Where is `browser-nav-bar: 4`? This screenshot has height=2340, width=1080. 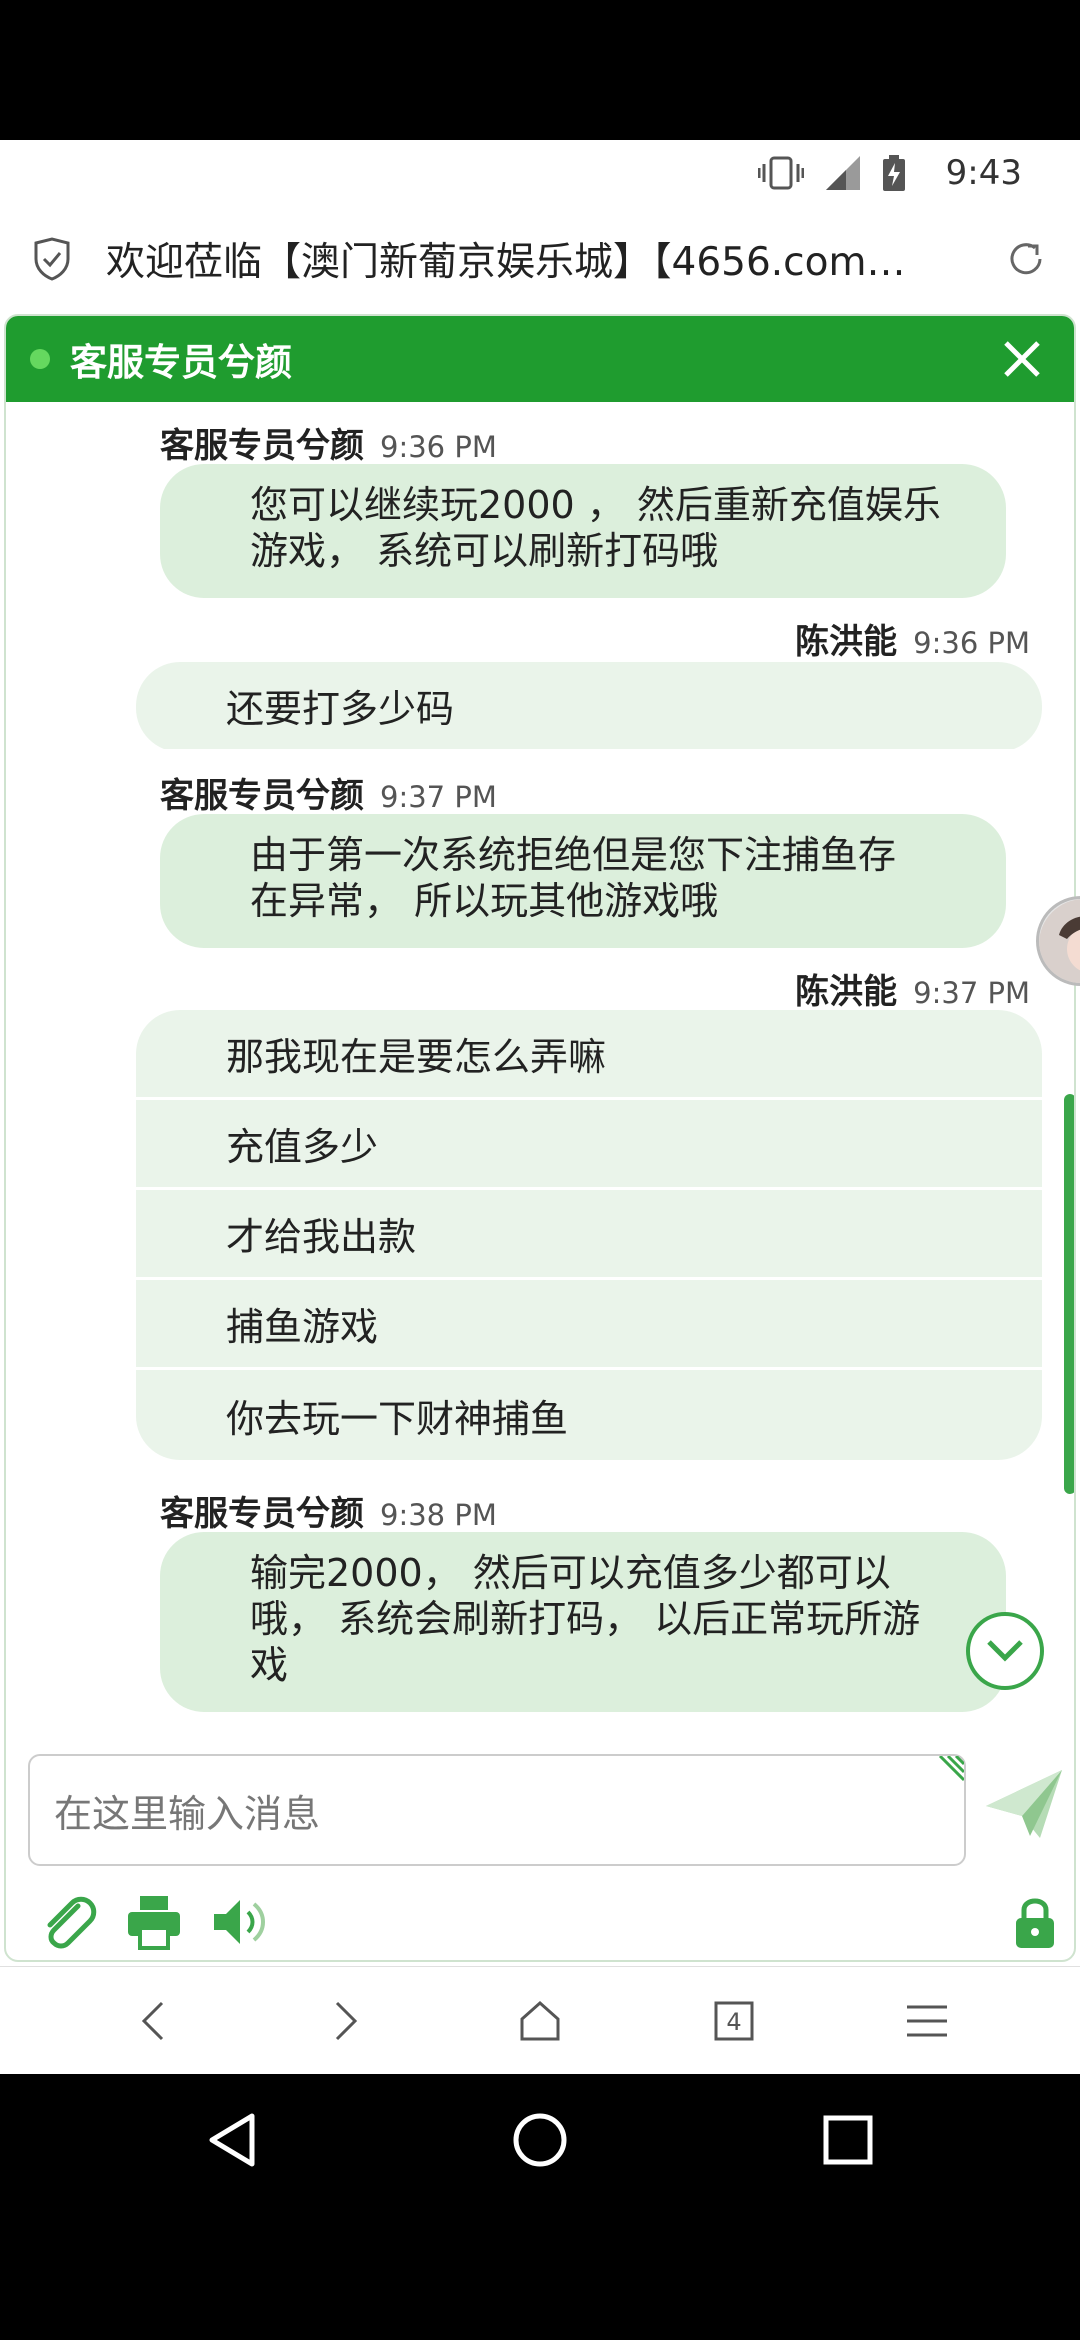
browser-nav-bar: 4 is located at coordinates (540, 2020).